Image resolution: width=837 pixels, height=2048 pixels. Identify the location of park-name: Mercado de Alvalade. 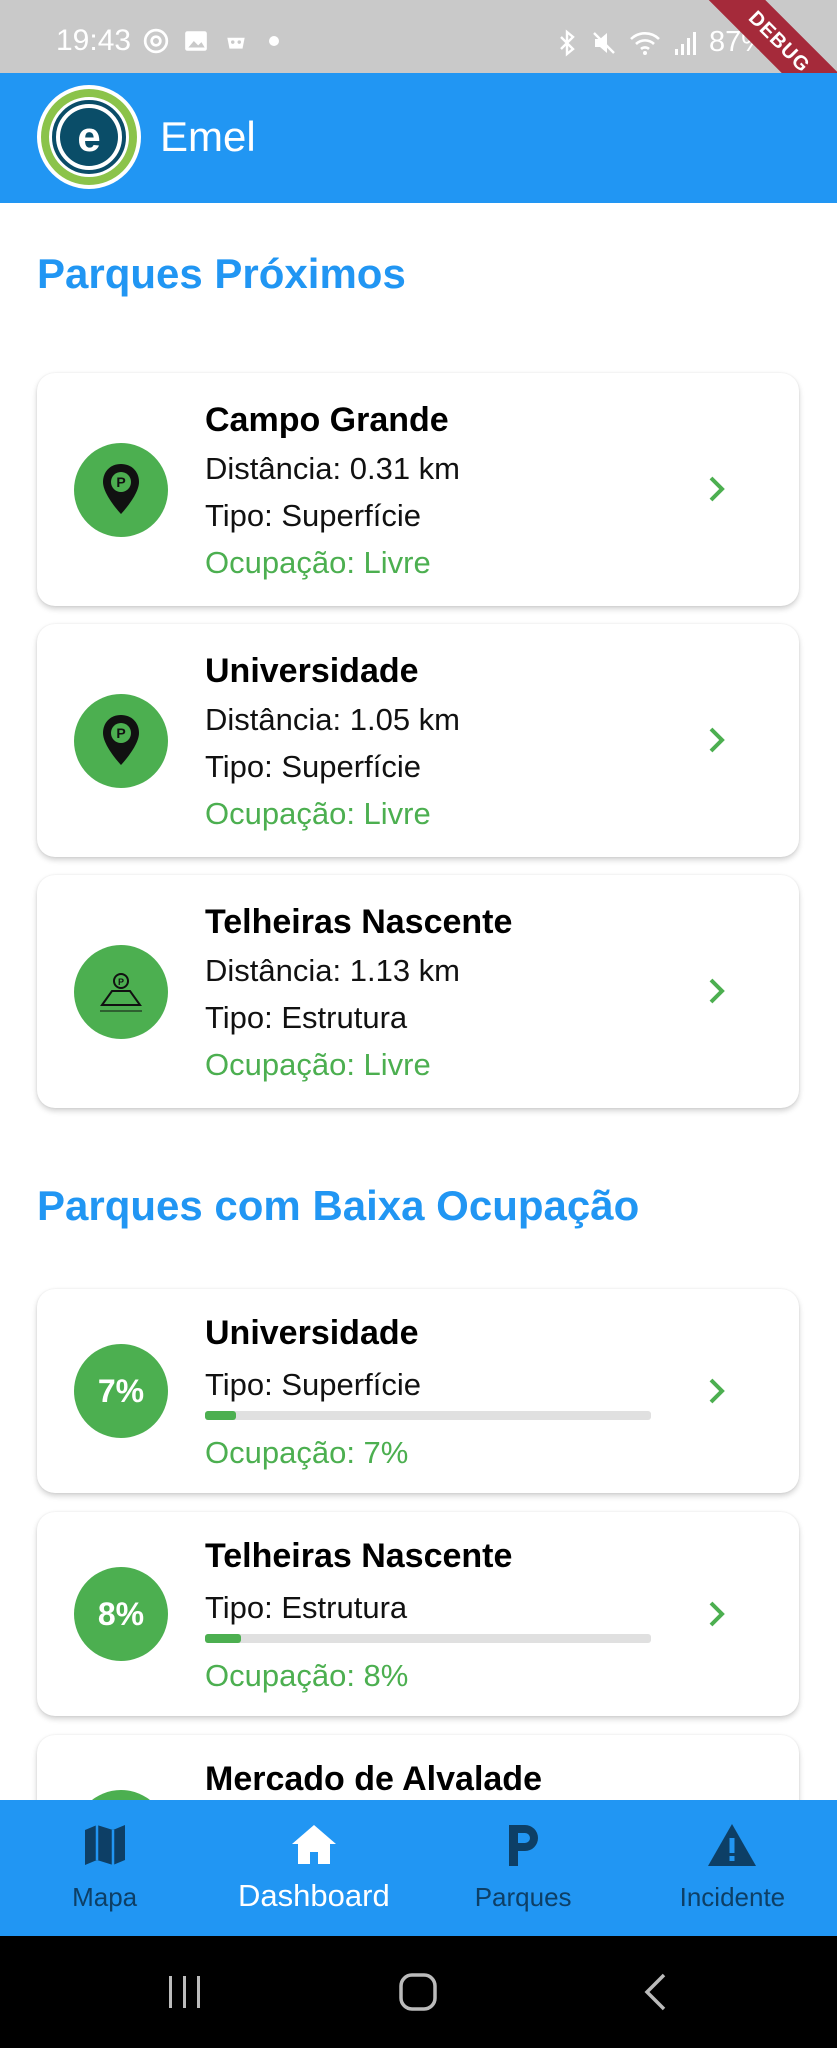
(373, 1779).